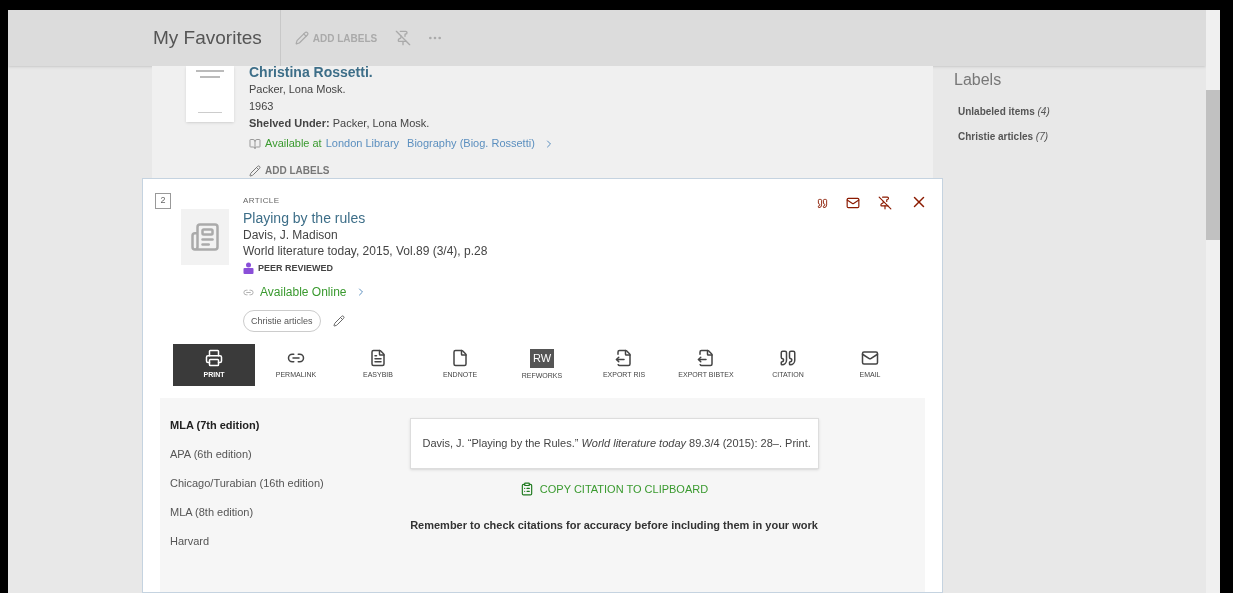  Describe the element at coordinates (1213, 301) in the screenshot. I see `scrollbar` at that location.